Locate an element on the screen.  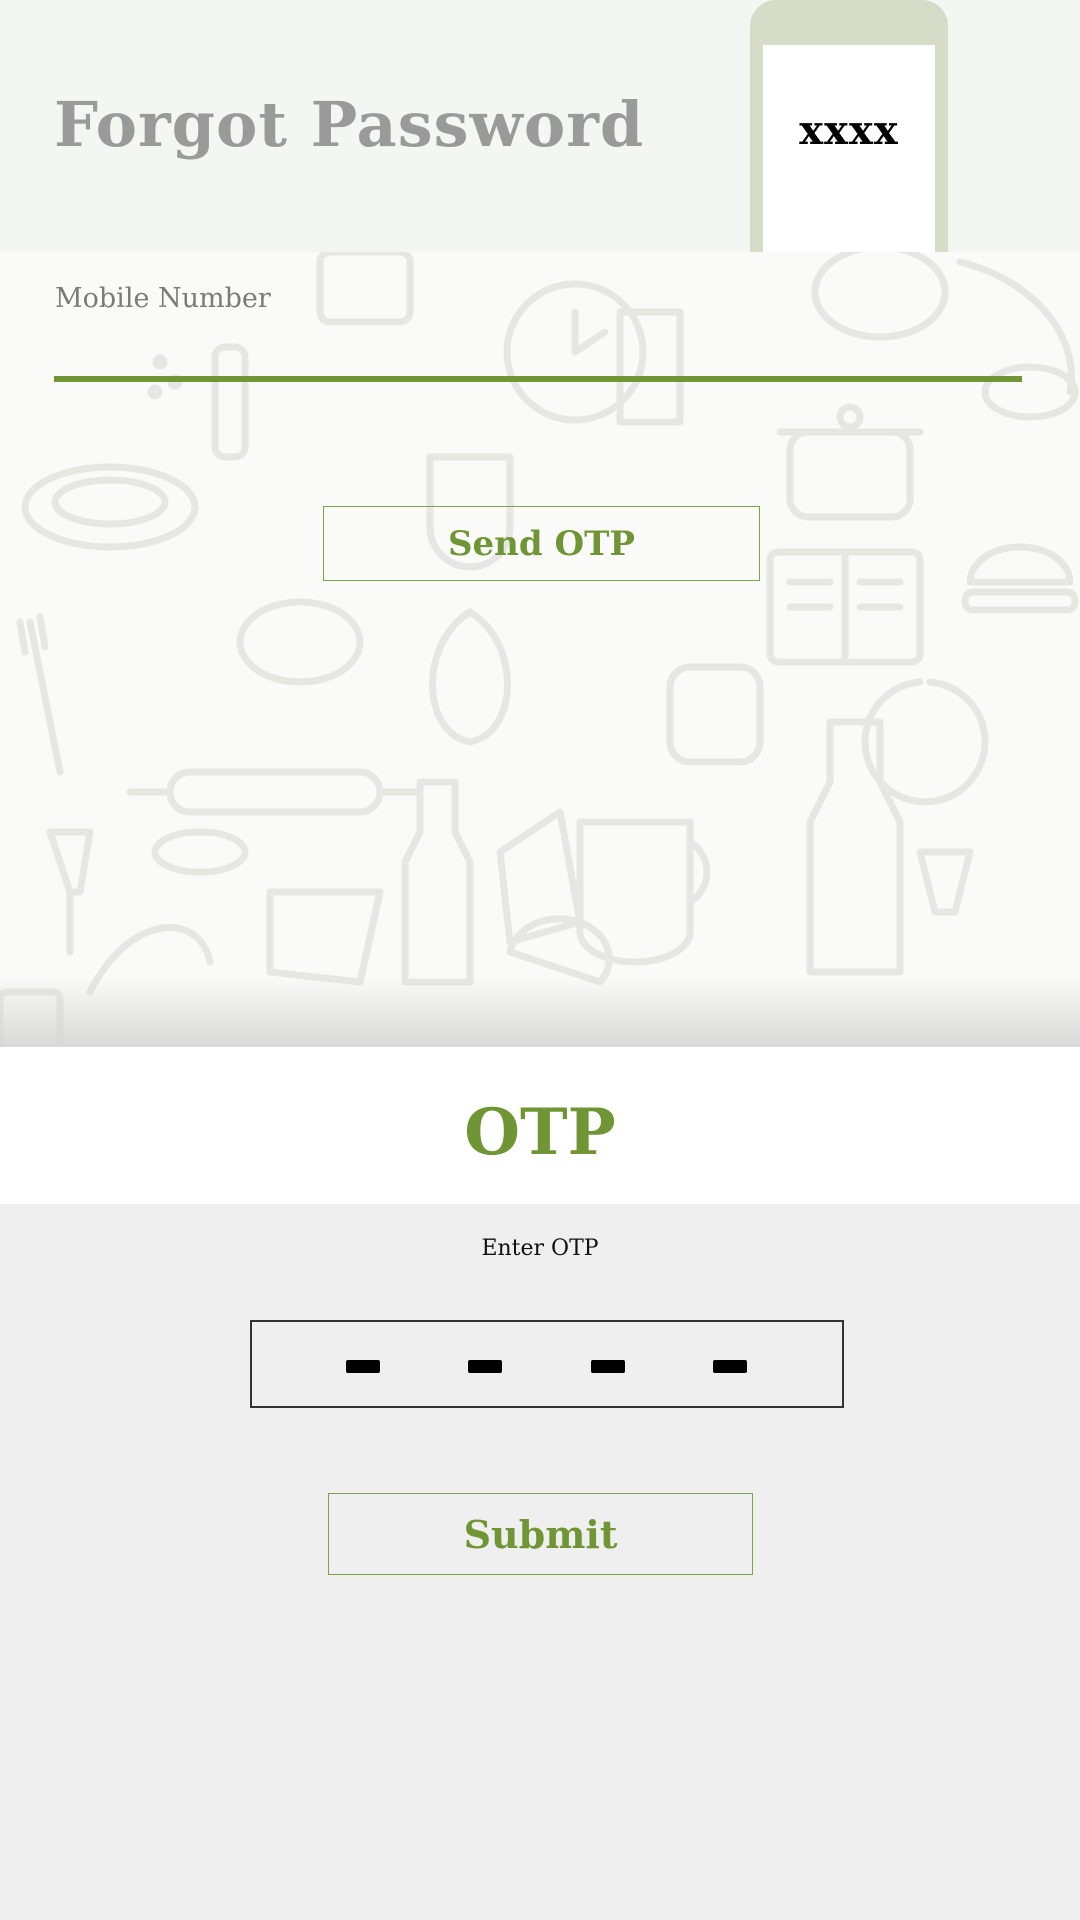
pattern-fade is located at coordinates (540, 1012).